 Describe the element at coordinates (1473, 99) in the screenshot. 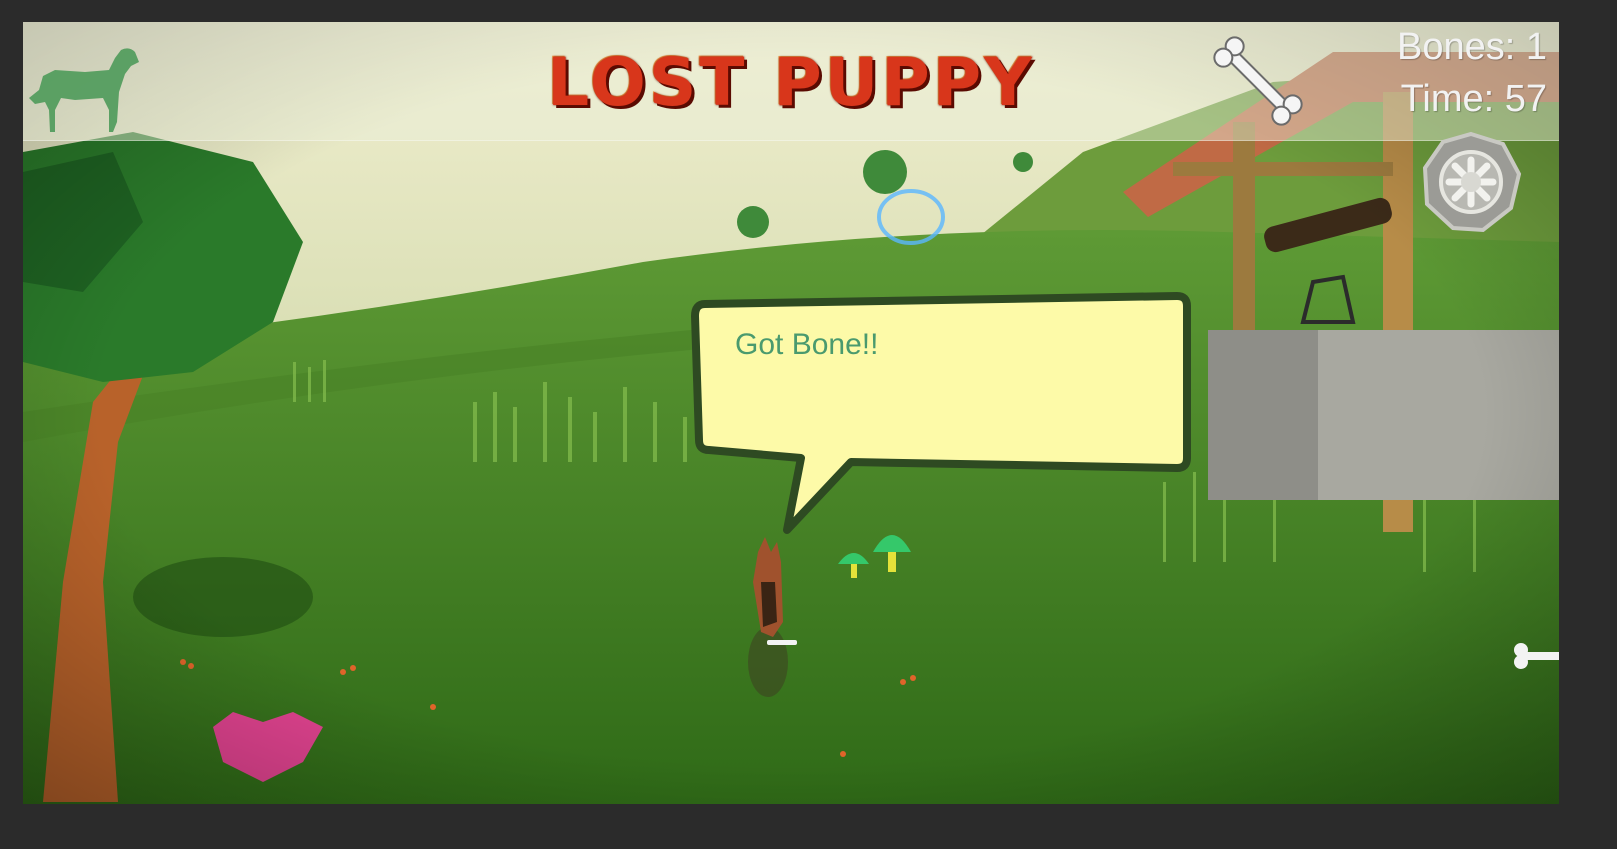

I see `time-counter: Time: 57` at that location.